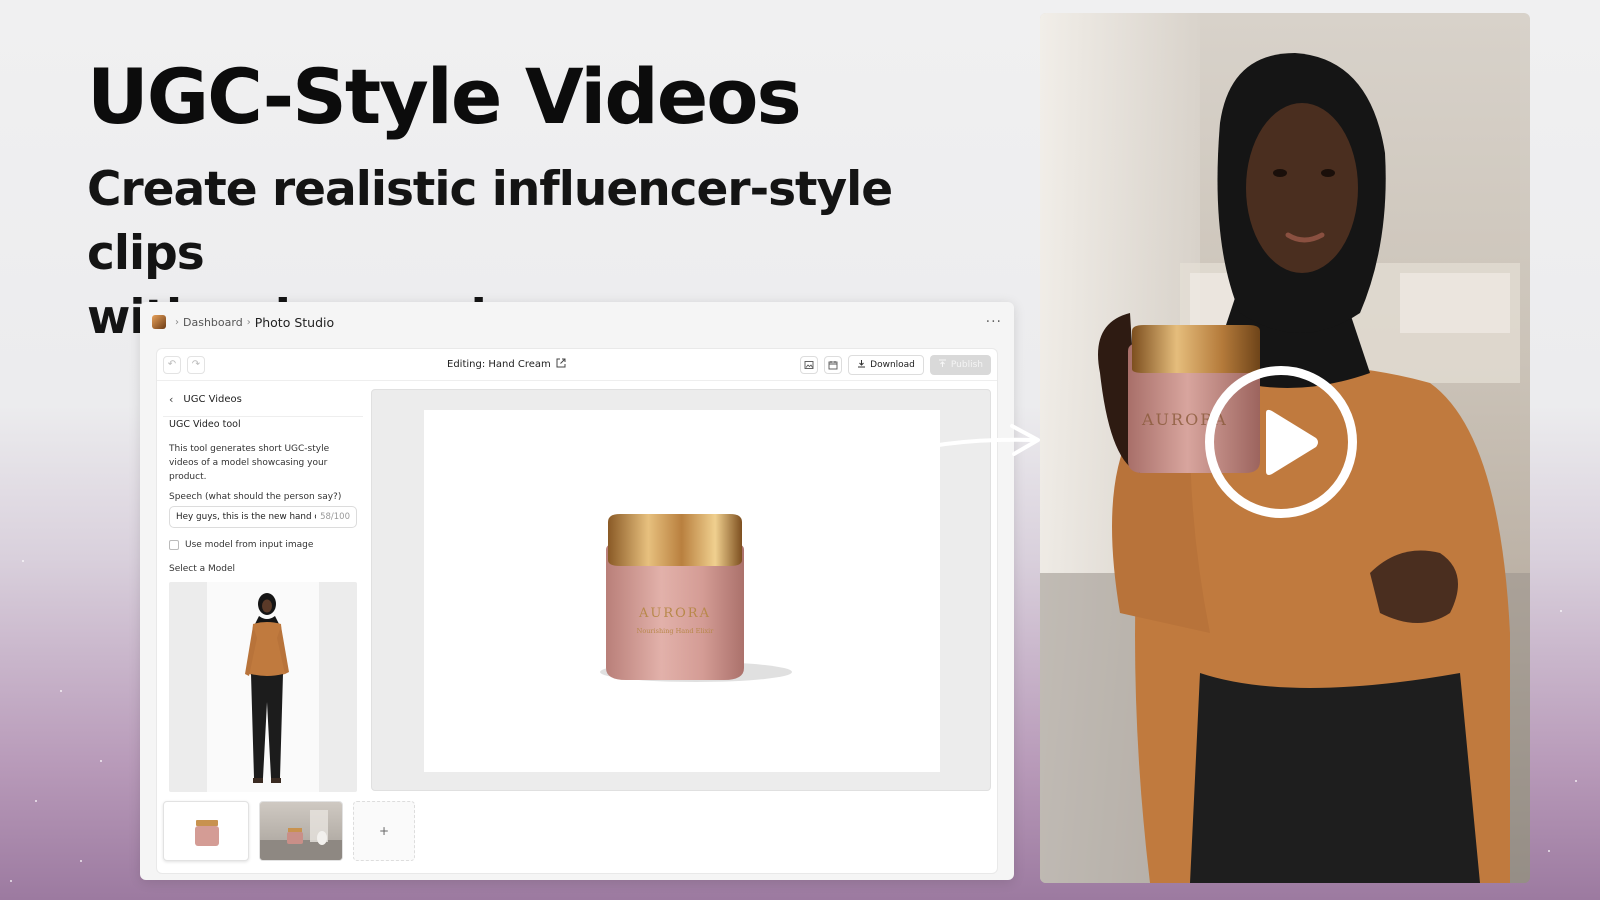 This screenshot has height=900, width=1600. Describe the element at coordinates (205, 424) in the screenshot. I see `panel-title: UGC Video tool` at that location.